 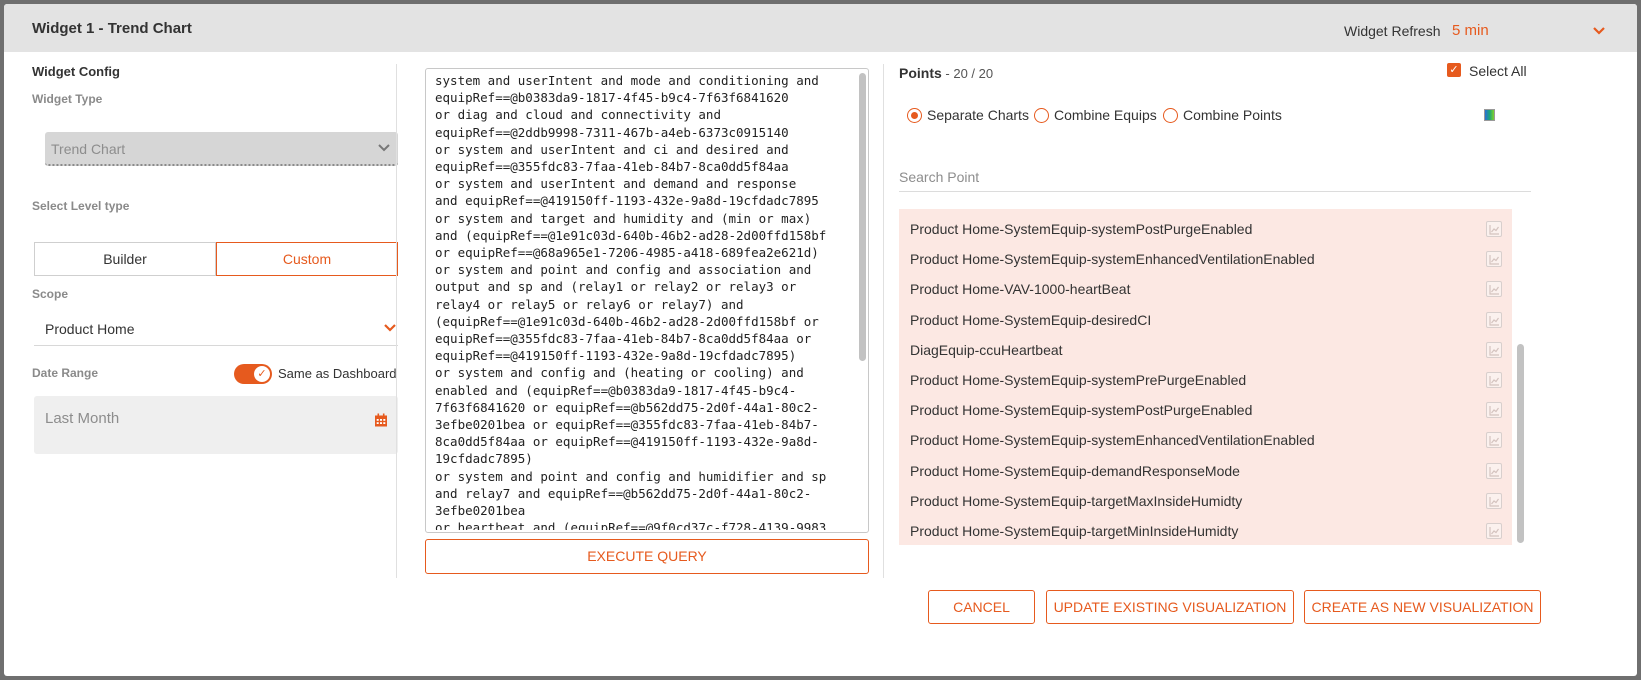 What do you see at coordinates (307, 259) in the screenshot?
I see `custom-button: Custom` at bounding box center [307, 259].